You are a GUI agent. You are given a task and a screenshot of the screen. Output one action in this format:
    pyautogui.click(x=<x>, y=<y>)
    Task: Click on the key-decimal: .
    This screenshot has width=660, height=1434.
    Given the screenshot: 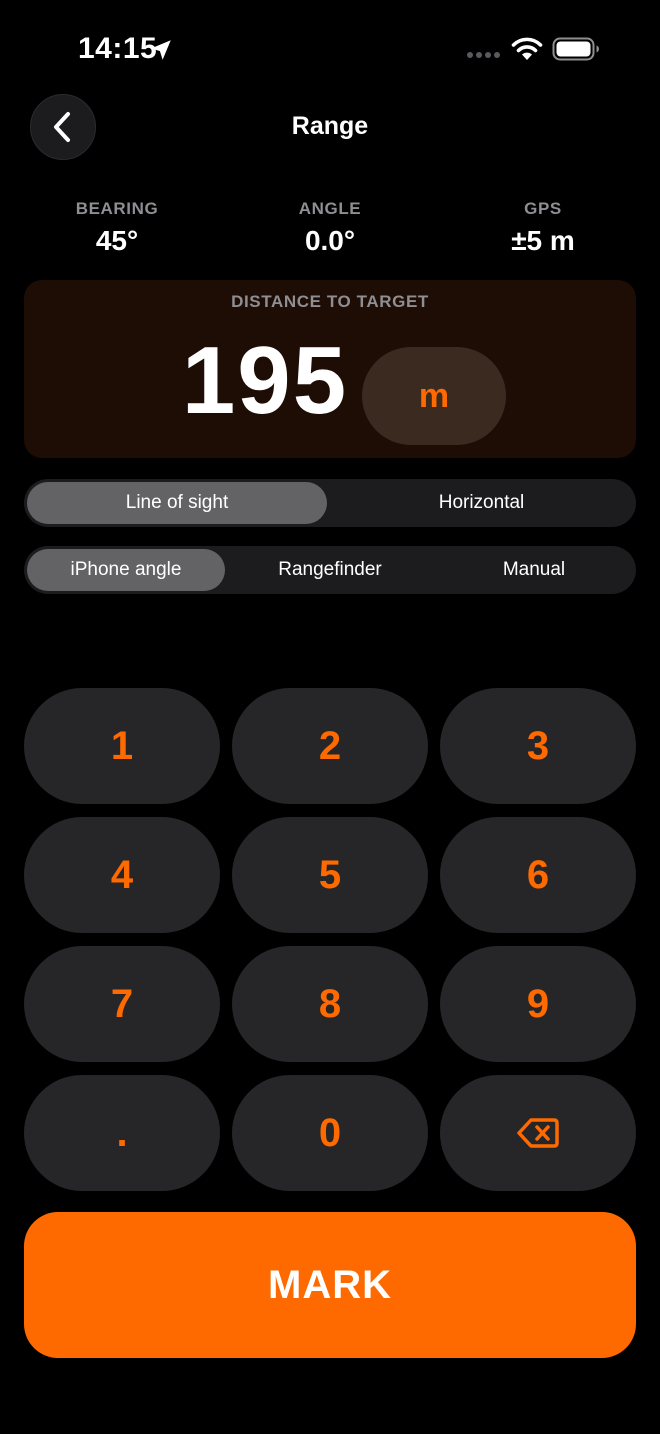 What is the action you would take?
    pyautogui.click(x=122, y=1133)
    